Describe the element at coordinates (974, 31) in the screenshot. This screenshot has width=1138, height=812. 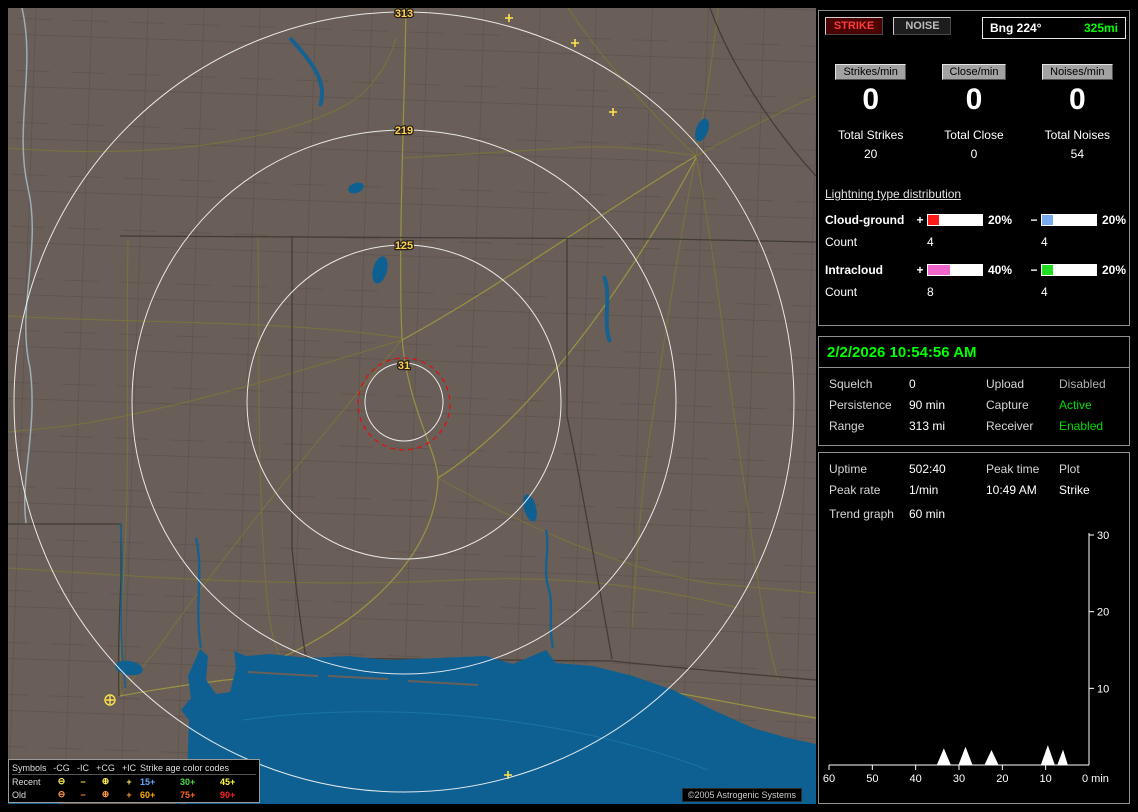
I see `mode-button-row: STRIKE NOISE Bng 224° 325mi` at that location.